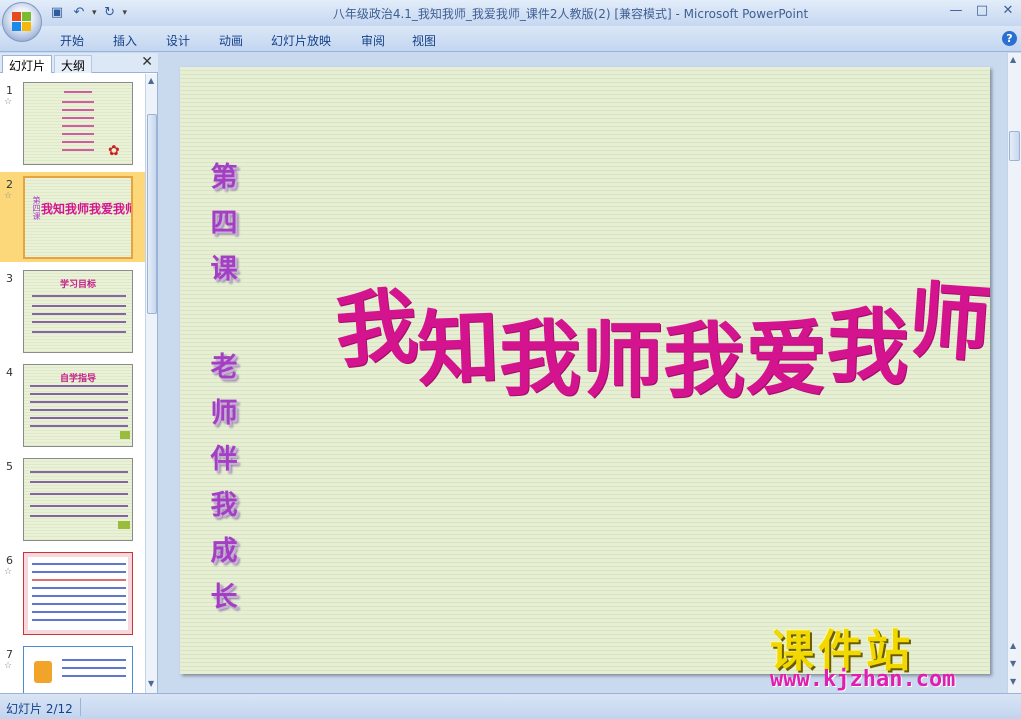 The width and height of the screenshot is (1021, 719). What do you see at coordinates (786, 359) in the screenshot?
I see `title-char: 爱` at bounding box center [786, 359].